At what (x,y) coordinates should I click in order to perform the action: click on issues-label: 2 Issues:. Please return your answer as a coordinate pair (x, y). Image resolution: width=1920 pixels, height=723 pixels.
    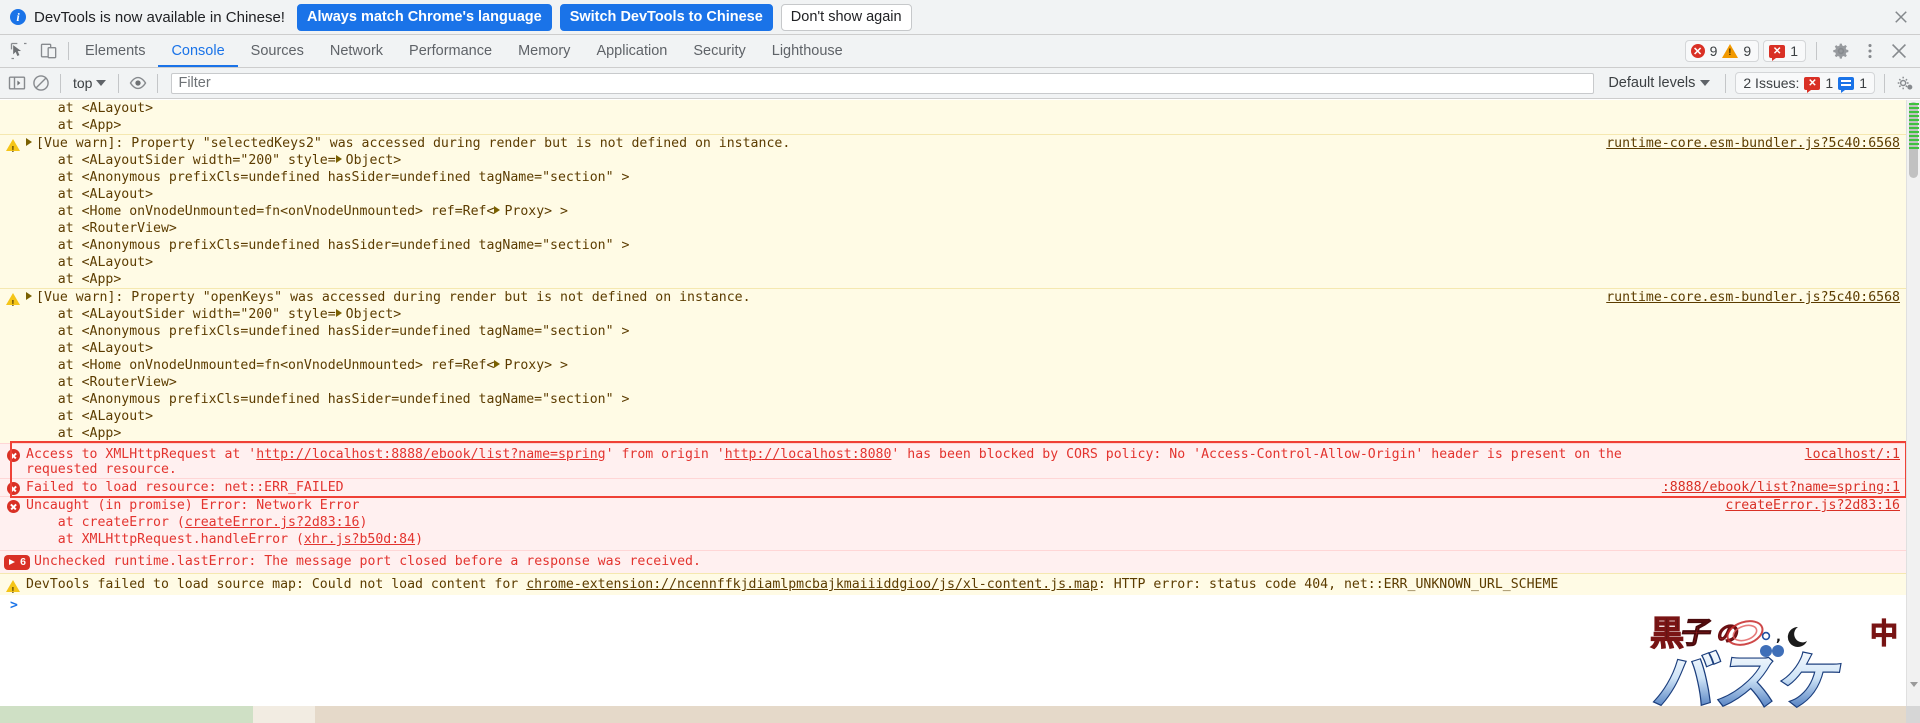
    Looking at the image, I should click on (1771, 83).